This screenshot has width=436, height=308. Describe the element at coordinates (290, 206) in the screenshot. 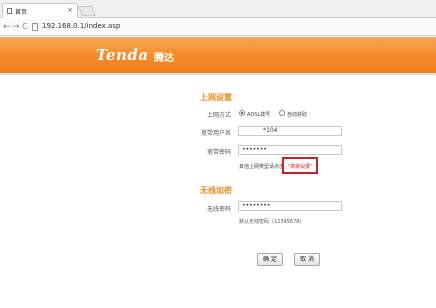

I see `wifi-password-input: ••••••••` at that location.